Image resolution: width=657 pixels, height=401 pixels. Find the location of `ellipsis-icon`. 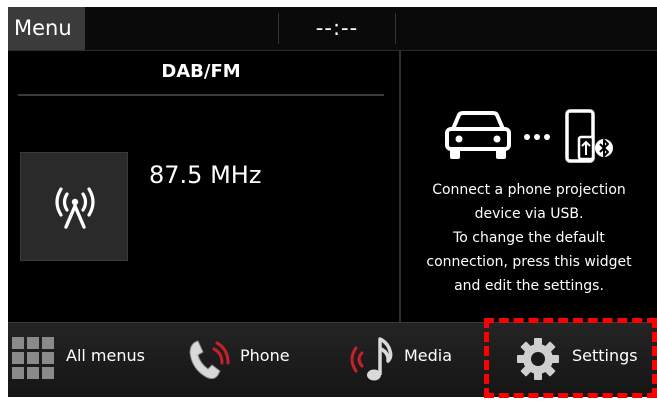

ellipsis-icon is located at coordinates (537, 137).